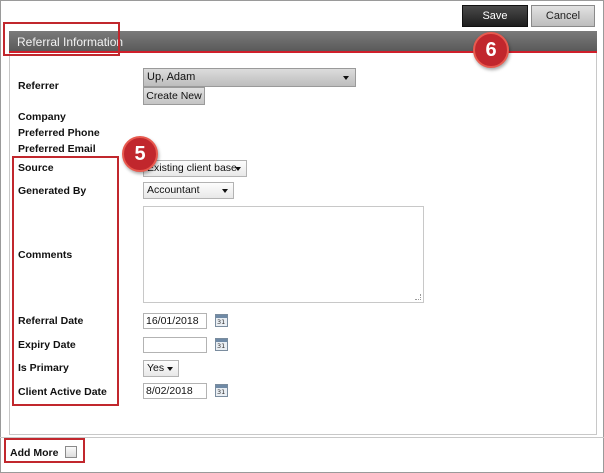 The height and width of the screenshot is (473, 604). What do you see at coordinates (175, 345) in the screenshot?
I see `expiry-date-input` at bounding box center [175, 345].